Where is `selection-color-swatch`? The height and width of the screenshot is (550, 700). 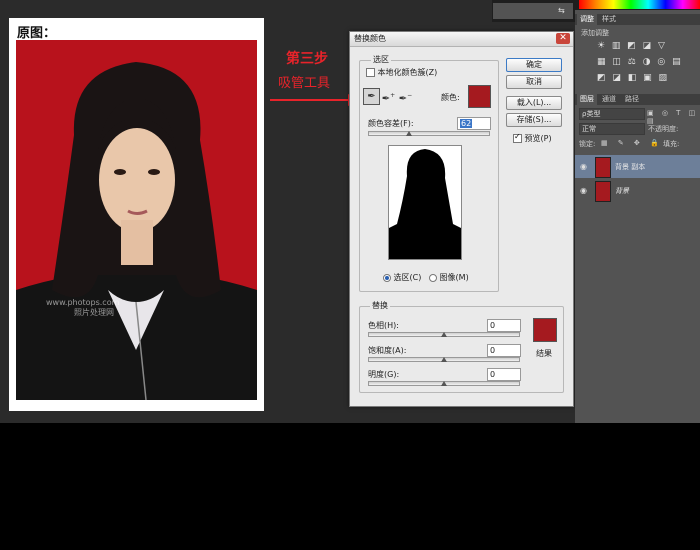
selection-color-swatch is located at coordinates (479, 96).